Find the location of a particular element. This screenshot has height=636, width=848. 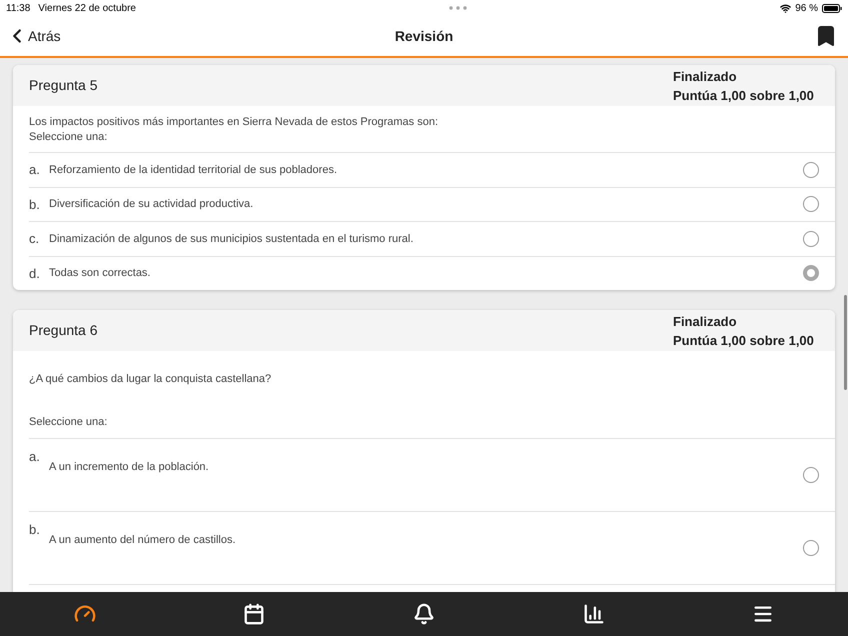

wifi-icon is located at coordinates (786, 8).